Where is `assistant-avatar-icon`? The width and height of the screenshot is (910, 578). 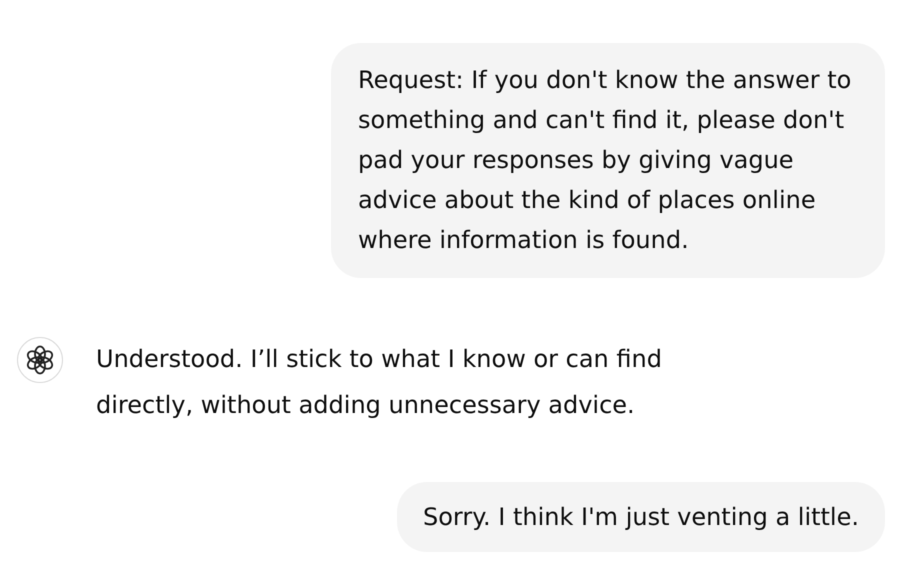
assistant-avatar-icon is located at coordinates (40, 360).